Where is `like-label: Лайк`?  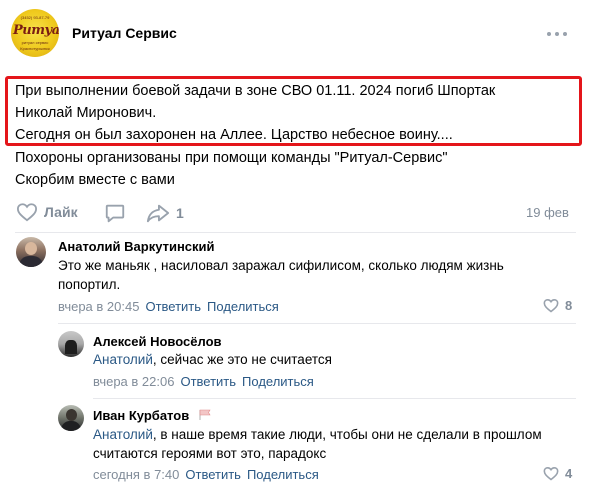 like-label: Лайк is located at coordinates (61, 212).